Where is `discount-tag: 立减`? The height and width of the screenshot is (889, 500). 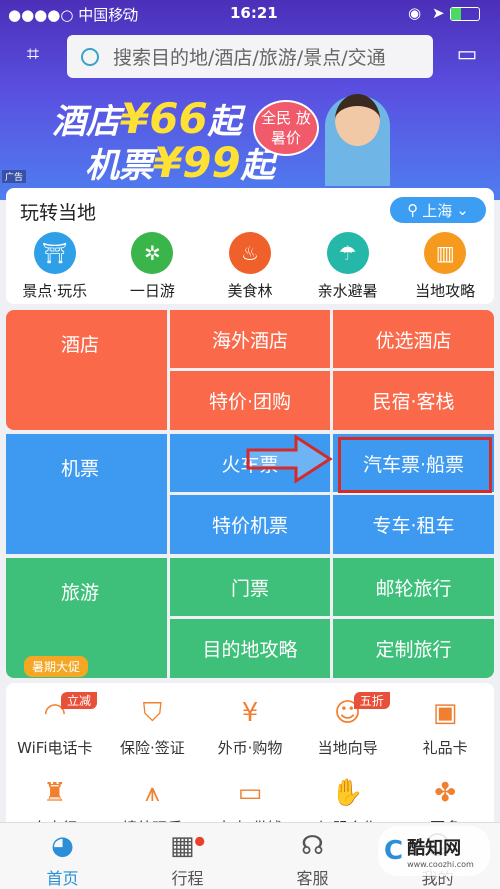 discount-tag: 立减 is located at coordinates (79, 700).